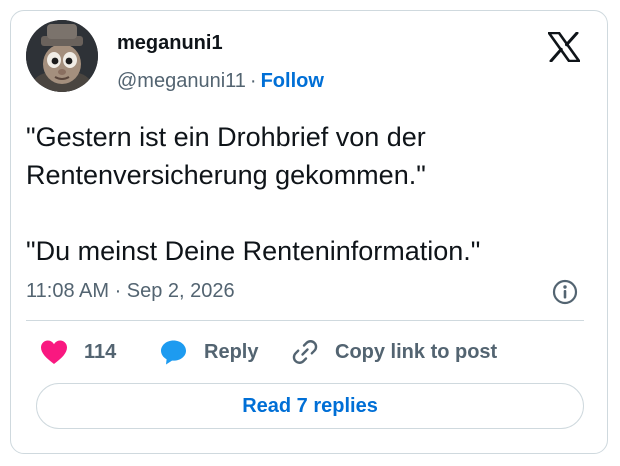  I want to click on copy-link-label: Copy link to post, so click(416, 351).